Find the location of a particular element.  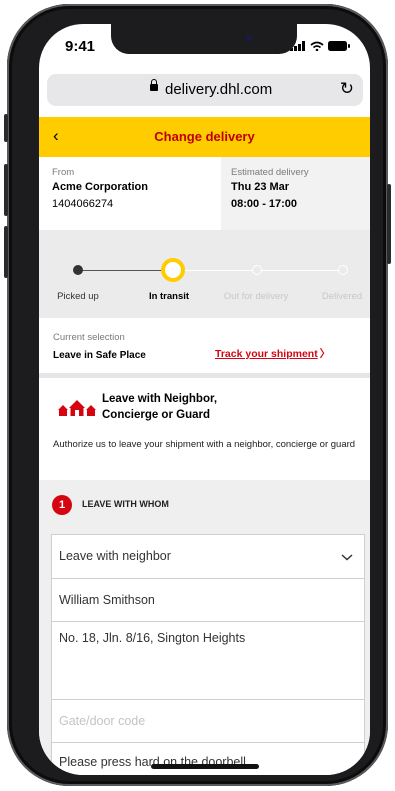

status-time: 9:41 is located at coordinates (80, 46).